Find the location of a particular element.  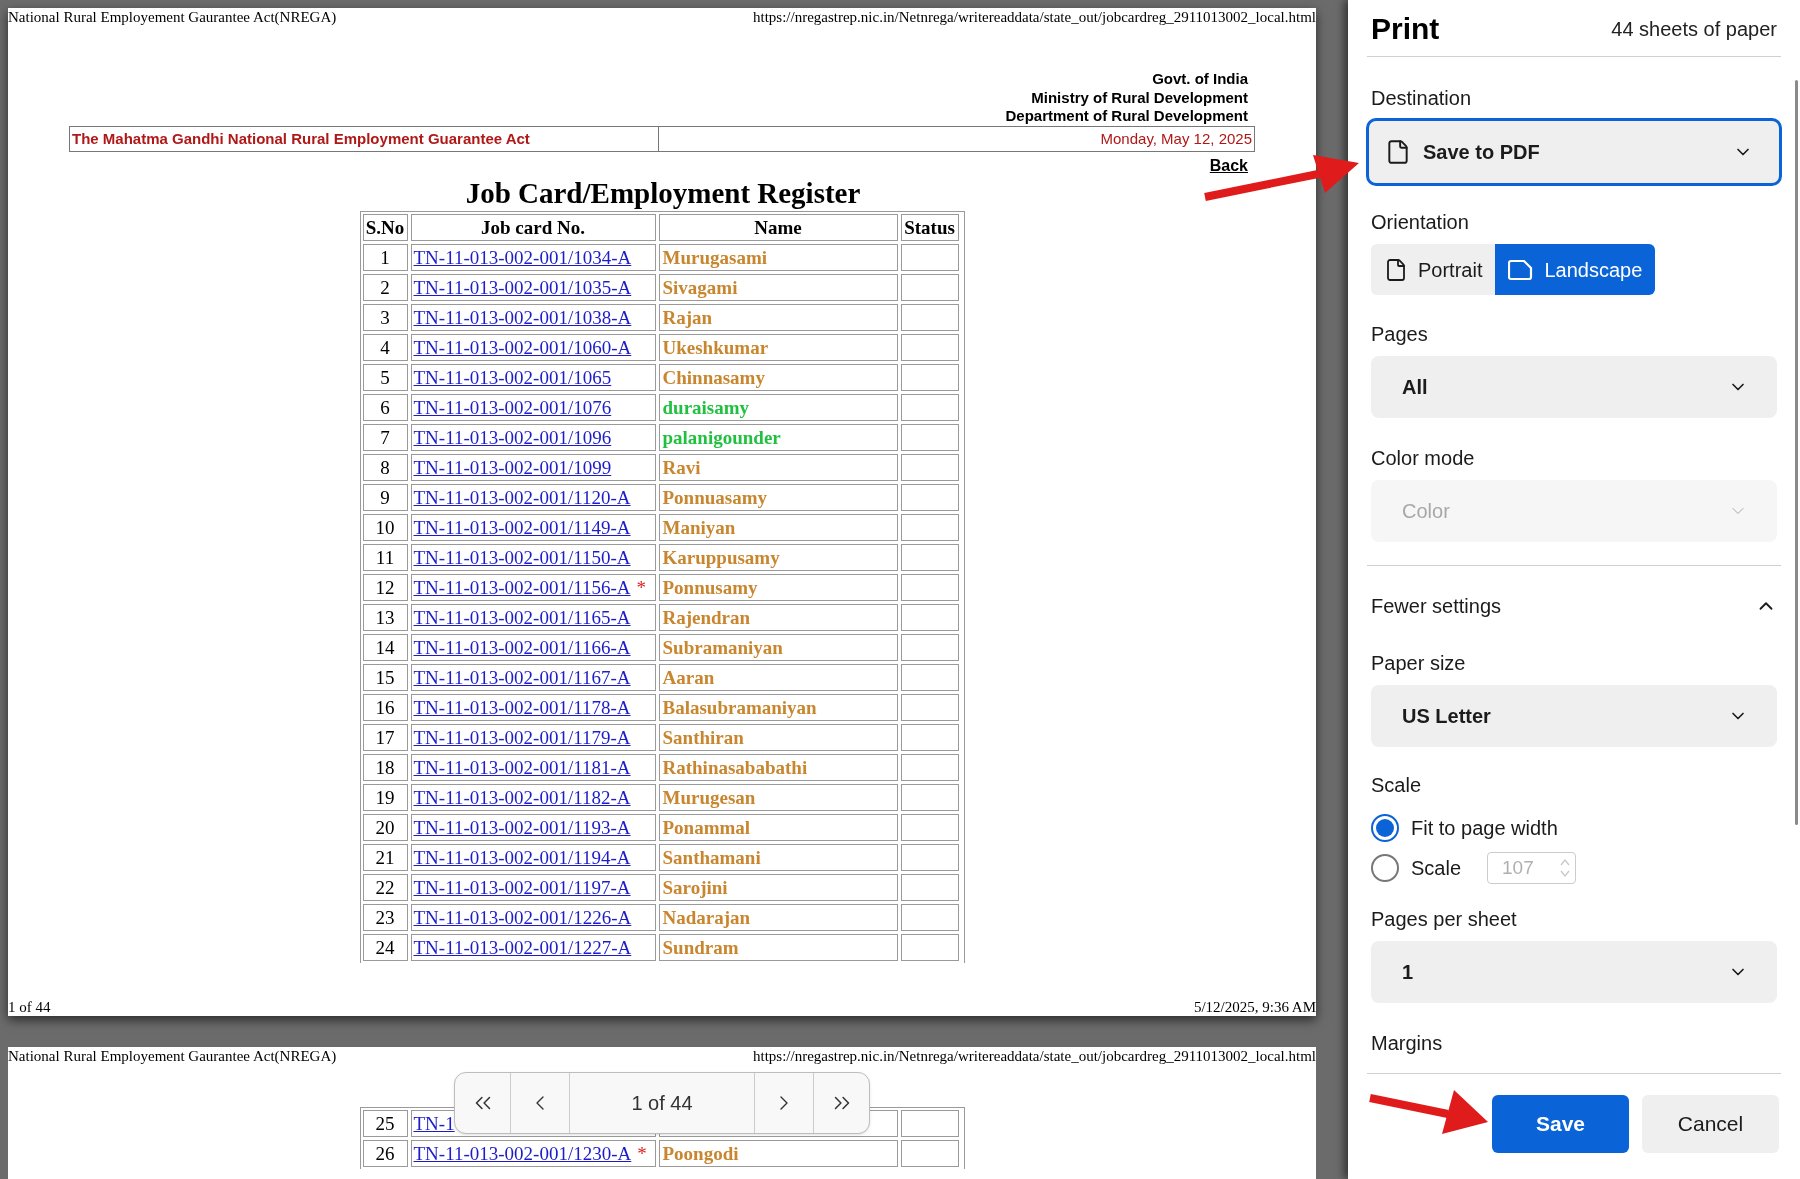

table-cell: 23 is located at coordinates (385, 917).